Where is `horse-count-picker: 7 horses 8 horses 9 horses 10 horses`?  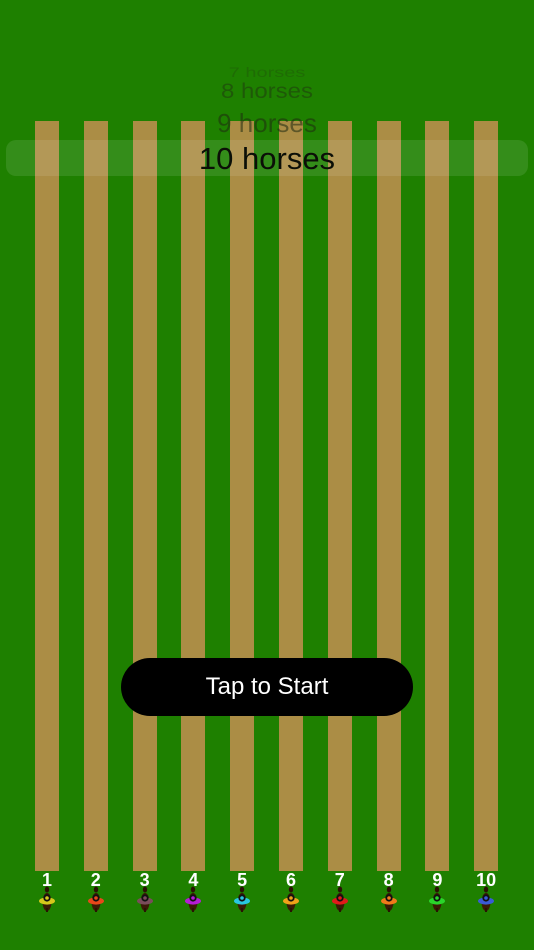
horse-count-picker: 7 horses 8 horses 9 horses 10 horses is located at coordinates (267, 120).